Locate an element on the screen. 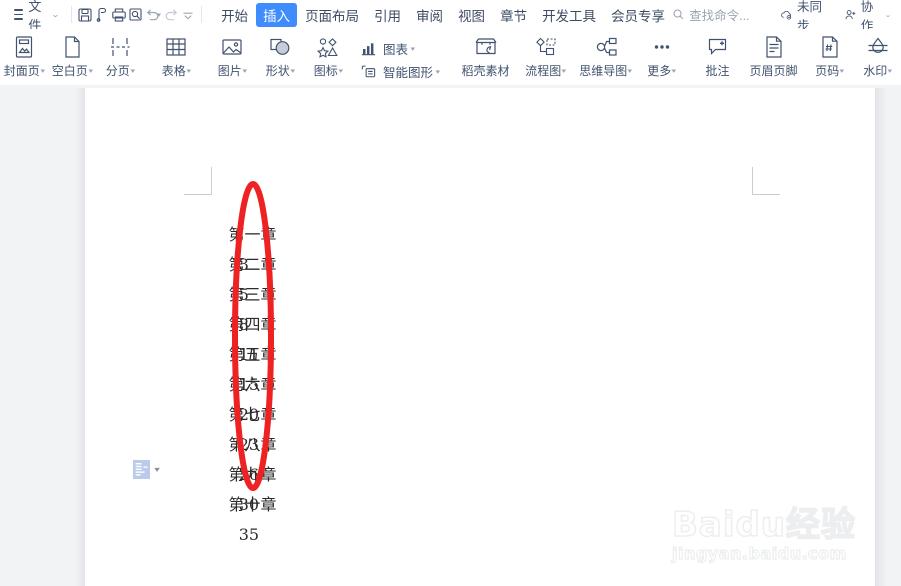 The width and height of the screenshot is (901, 586). chapter-label: 第二章 is located at coordinates (252, 264).